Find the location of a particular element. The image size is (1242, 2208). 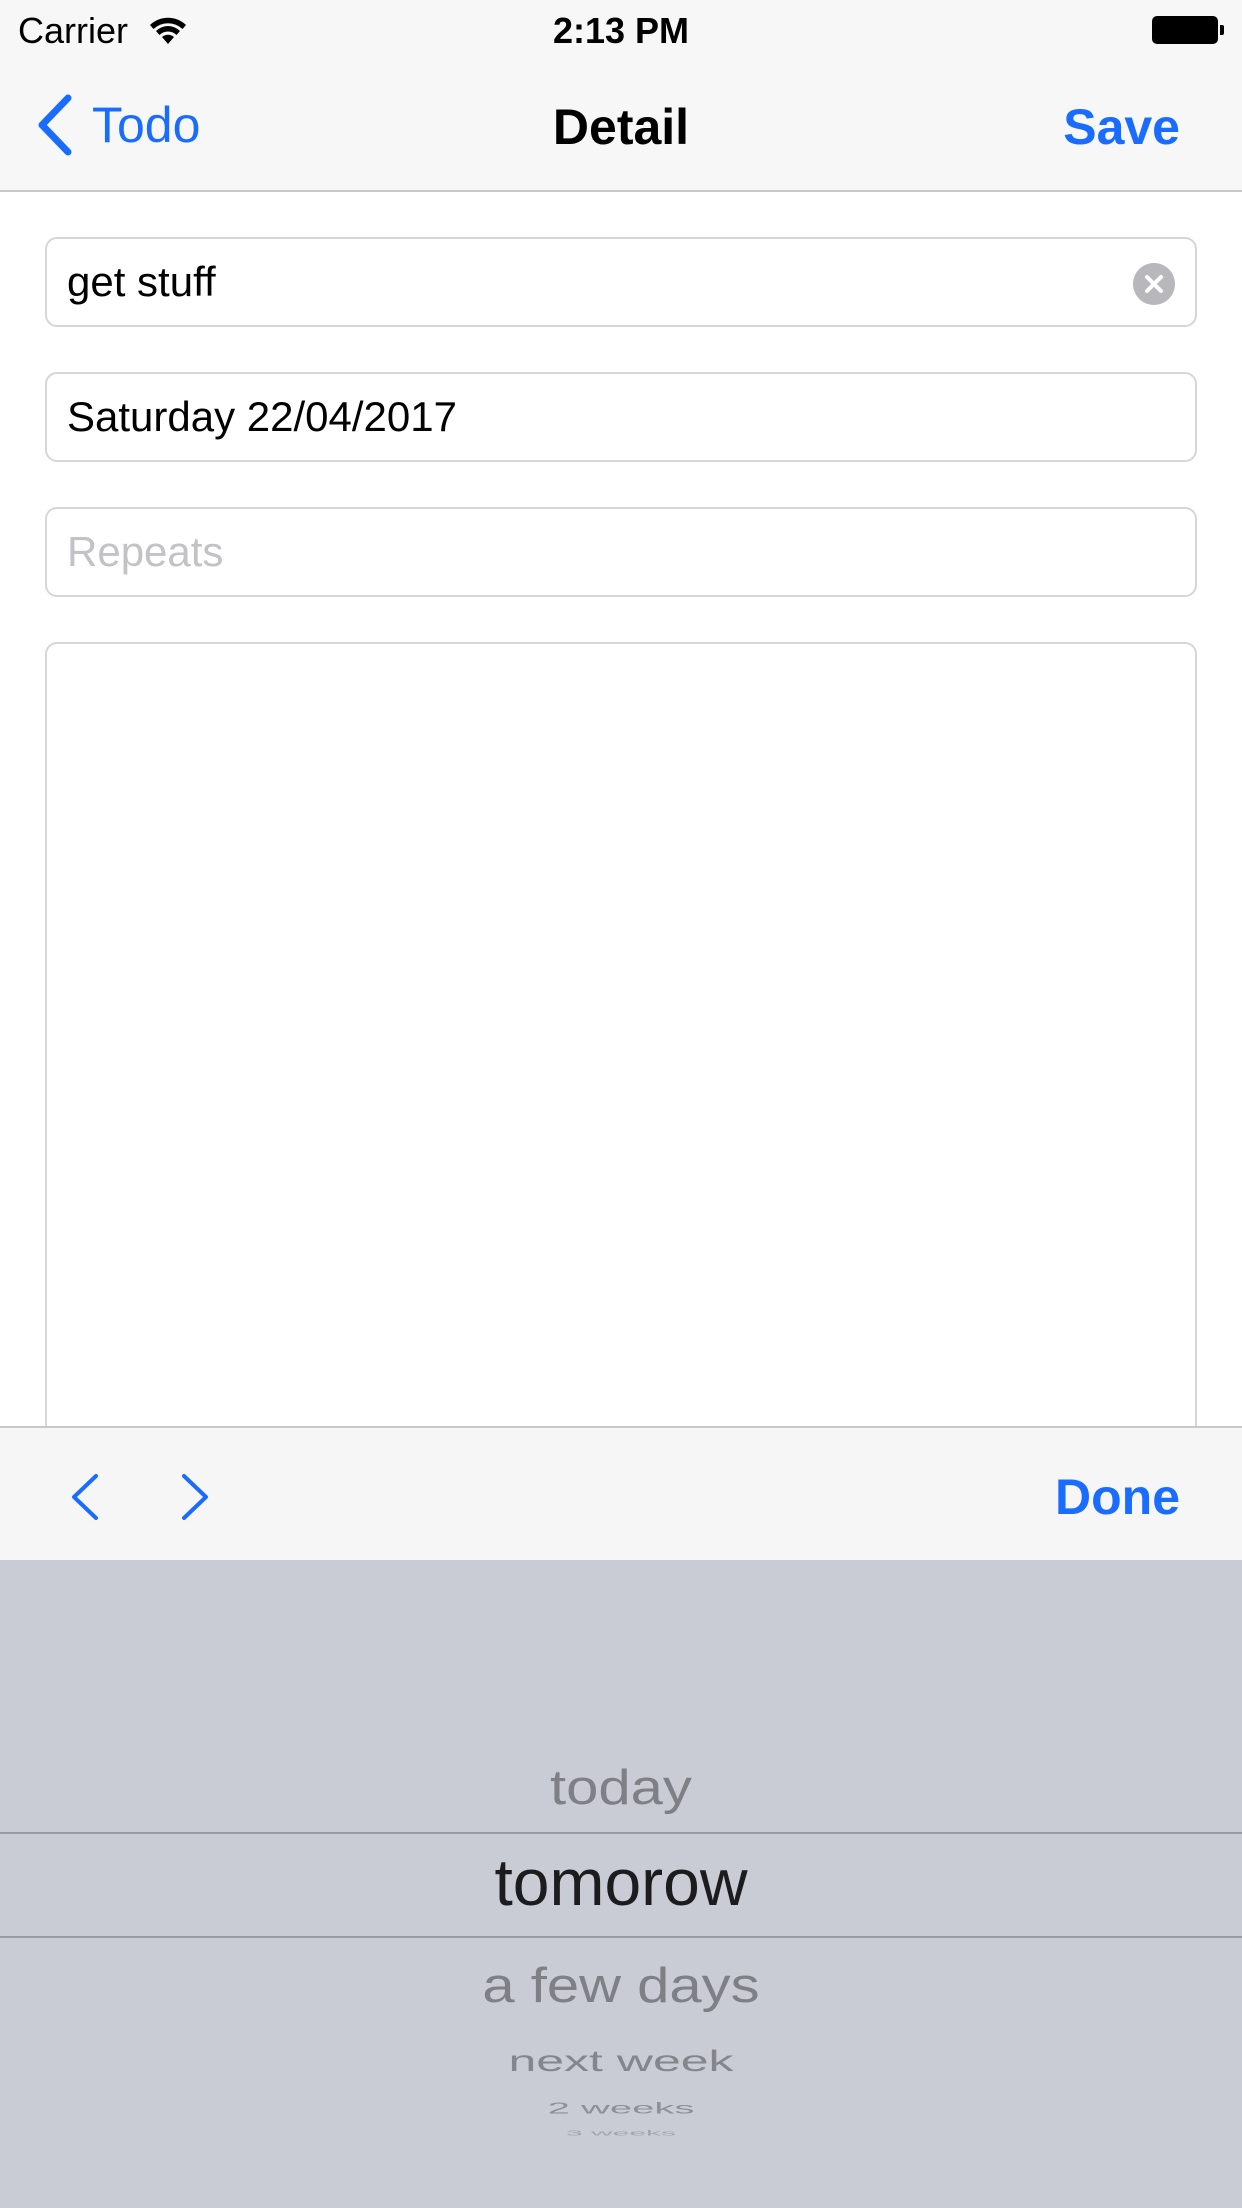

picker-option-selected: tomorow is located at coordinates (621, 1882).